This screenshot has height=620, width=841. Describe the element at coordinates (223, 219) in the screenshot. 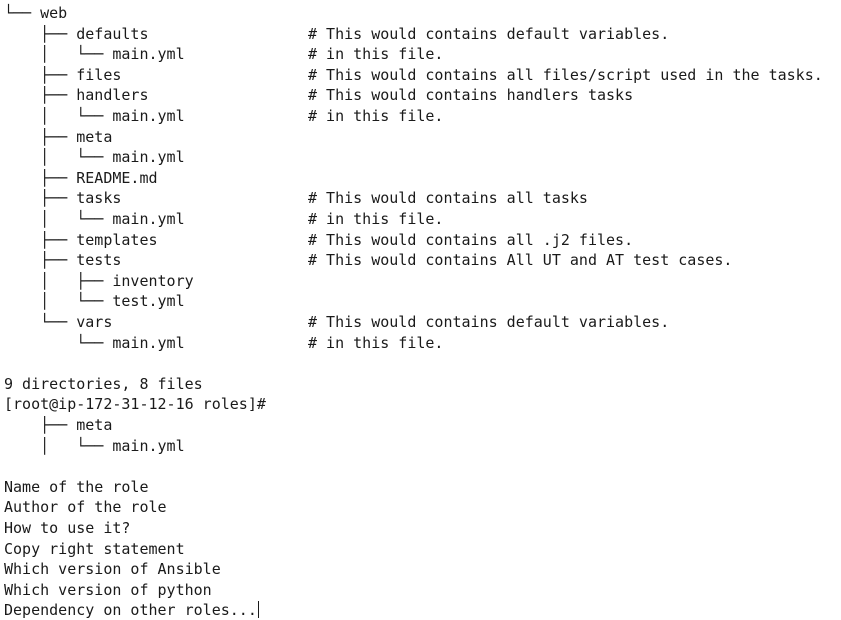

I see `tree-line-tasks-main: │ └── main.yml # in this file.` at that location.